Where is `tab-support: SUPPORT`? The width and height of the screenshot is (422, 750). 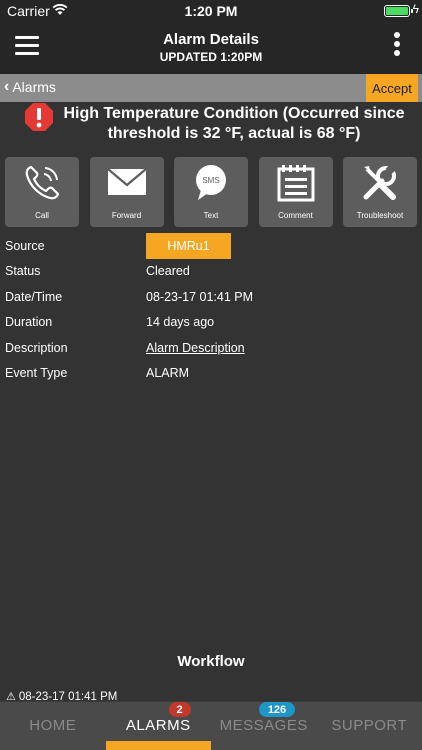 tab-support: SUPPORT is located at coordinates (369, 726).